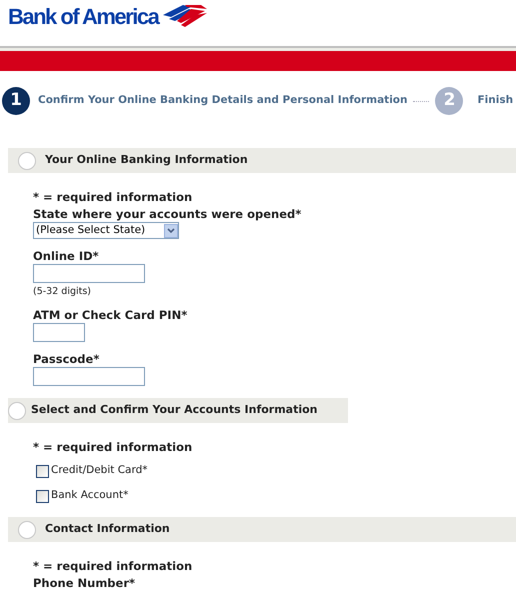  What do you see at coordinates (106, 230) in the screenshot?
I see `state-select: (Please Select State)` at bounding box center [106, 230].